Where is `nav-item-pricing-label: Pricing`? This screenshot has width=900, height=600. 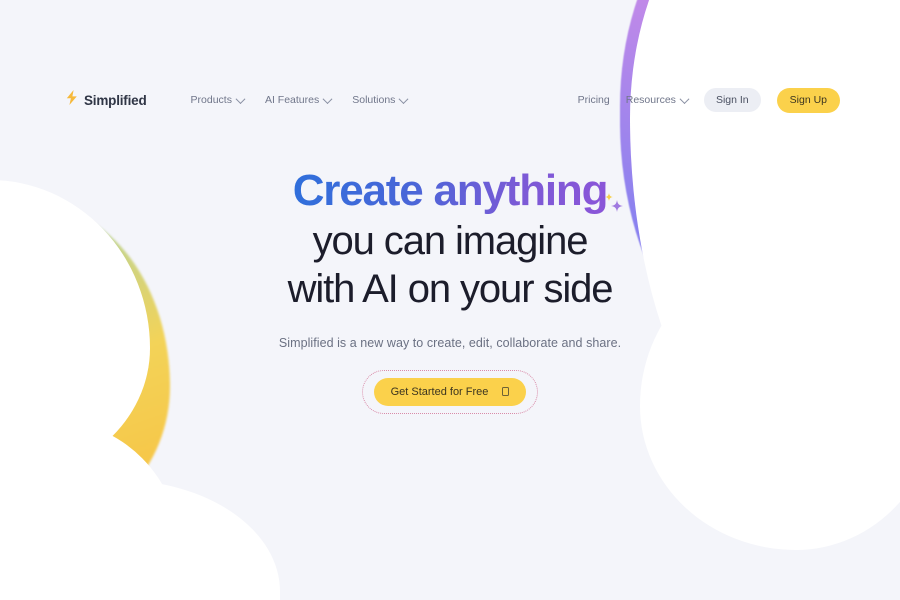
nav-item-pricing-label: Pricing is located at coordinates (593, 100).